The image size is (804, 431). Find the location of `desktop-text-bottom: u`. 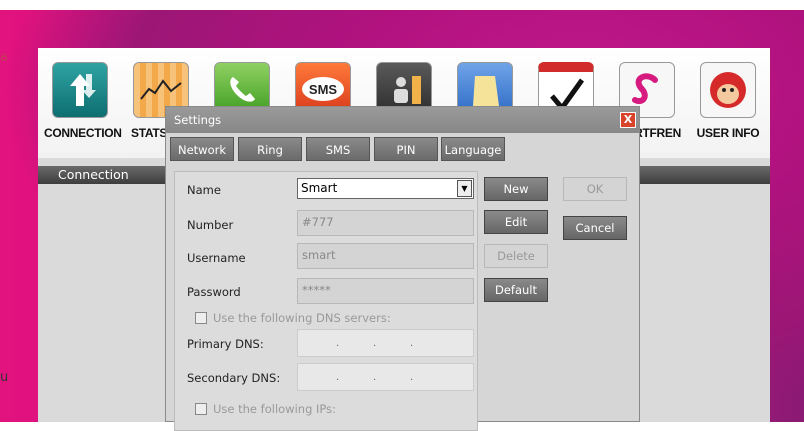

desktop-text-bottom: u is located at coordinates (4, 377).